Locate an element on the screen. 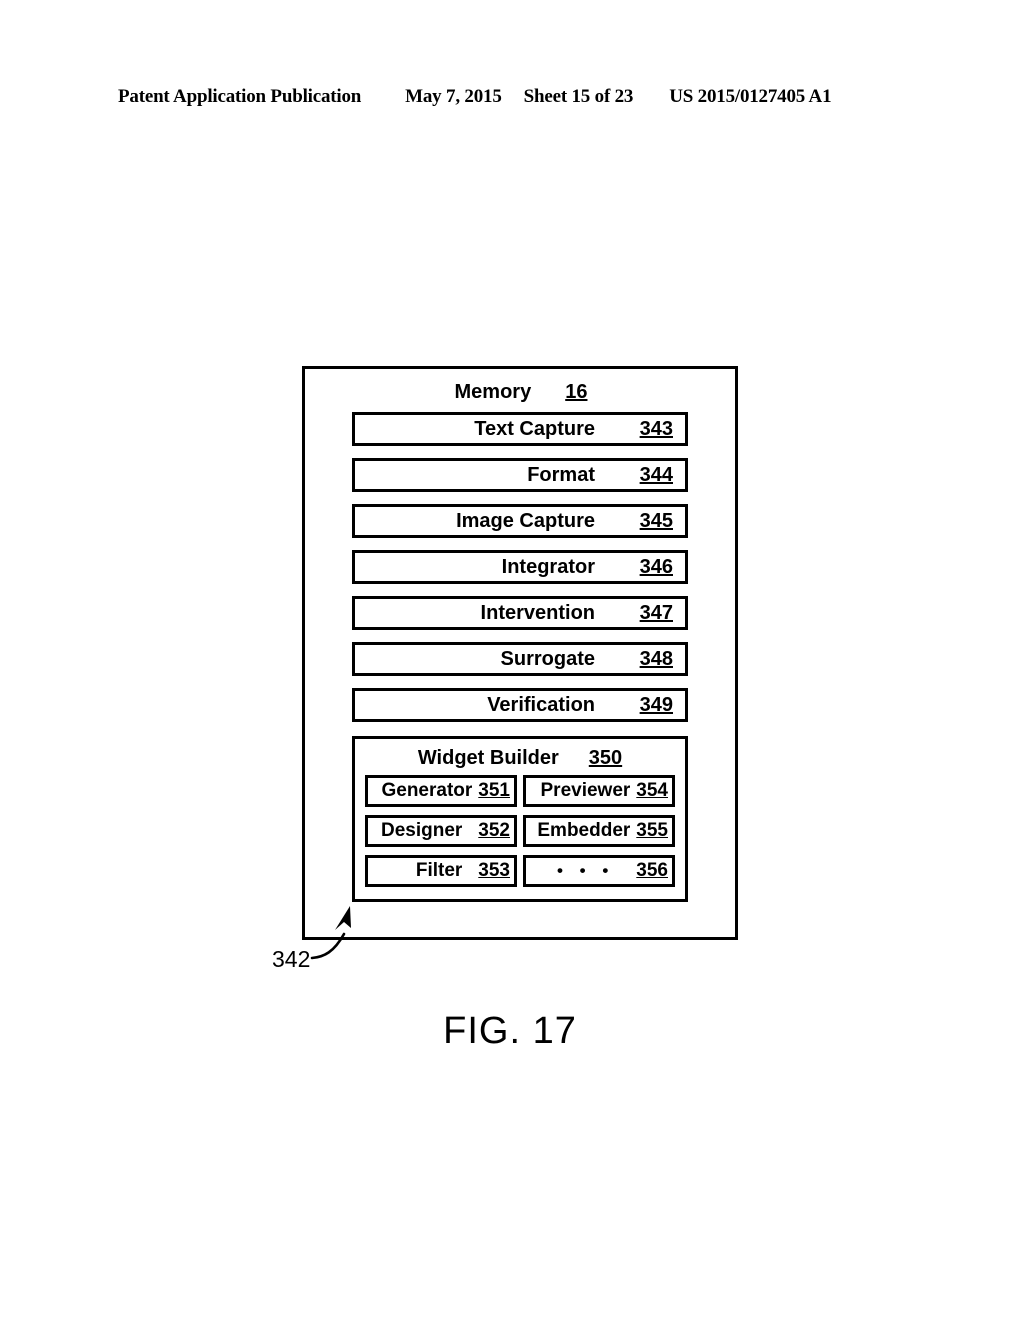  memory-block-title: Memory 16 is located at coordinates (521, 392).